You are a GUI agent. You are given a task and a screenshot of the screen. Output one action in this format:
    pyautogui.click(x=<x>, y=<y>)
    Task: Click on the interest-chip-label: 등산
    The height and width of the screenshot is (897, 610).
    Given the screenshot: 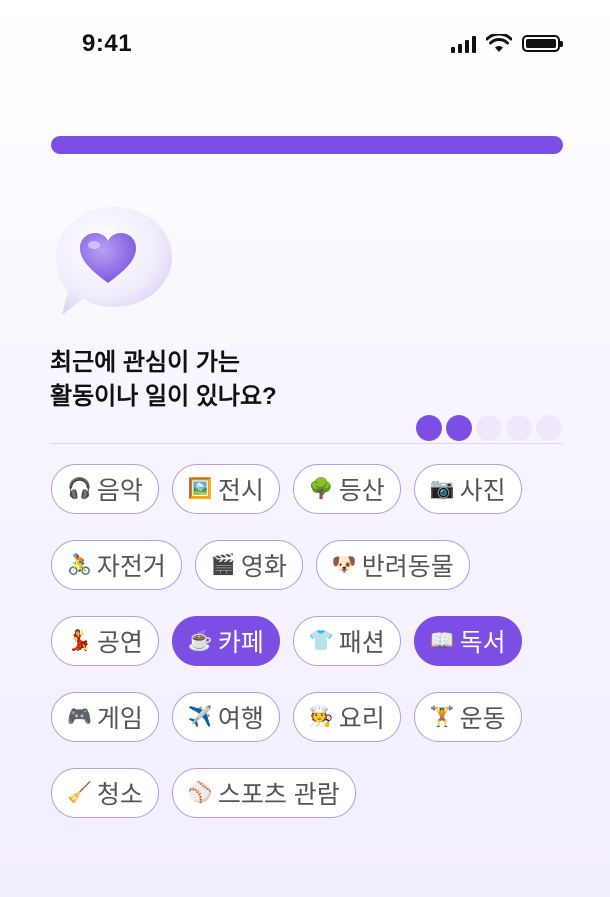 What is the action you would take?
    pyautogui.click(x=361, y=491)
    